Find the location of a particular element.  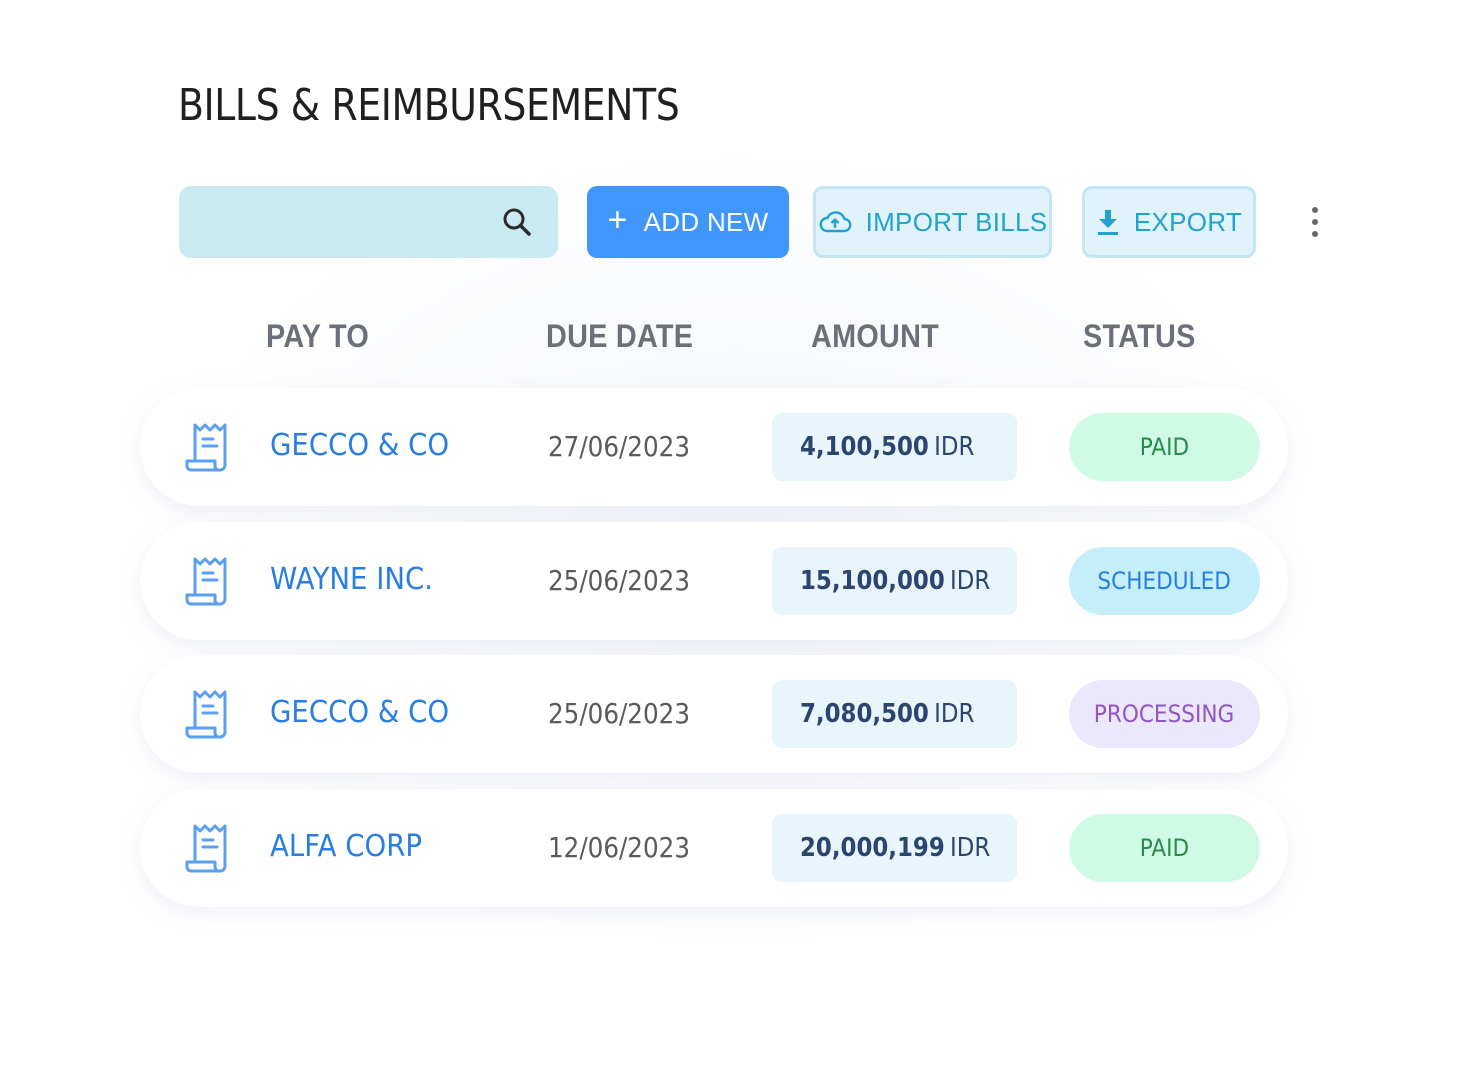

download-icon is located at coordinates (1107, 222).